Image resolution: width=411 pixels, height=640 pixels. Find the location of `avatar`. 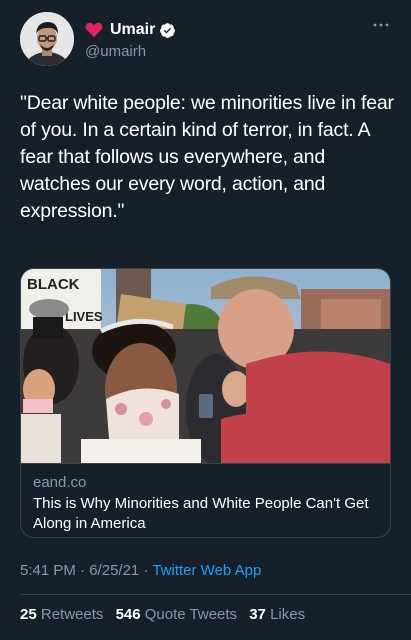

avatar is located at coordinates (47, 39).